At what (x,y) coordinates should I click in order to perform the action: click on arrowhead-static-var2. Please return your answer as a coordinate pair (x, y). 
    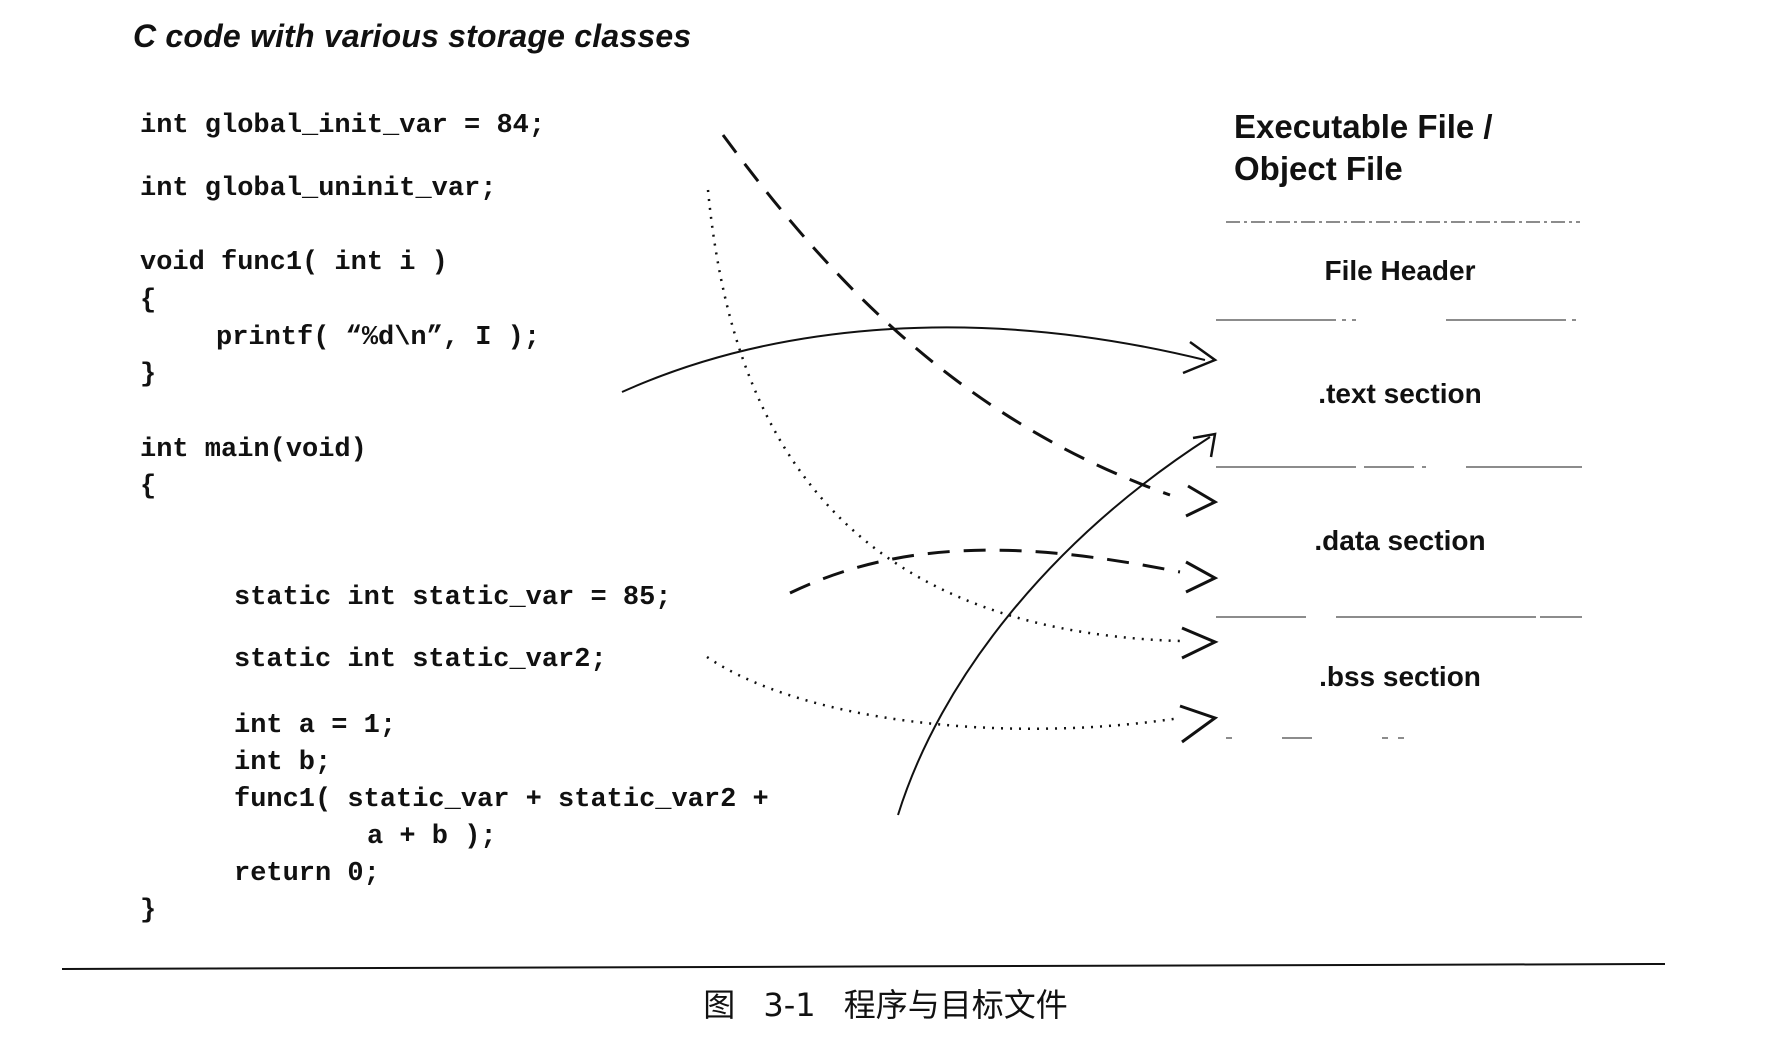
    Looking at the image, I should click on (1199, 724).